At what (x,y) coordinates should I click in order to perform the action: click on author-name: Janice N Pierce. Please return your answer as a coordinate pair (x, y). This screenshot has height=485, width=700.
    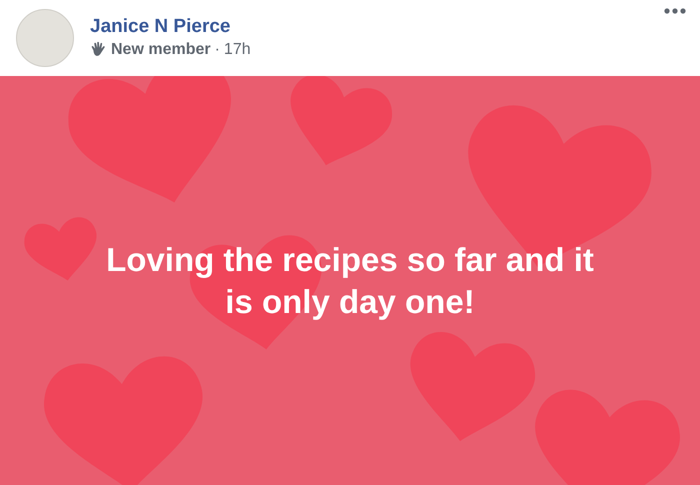
    Looking at the image, I should click on (160, 26).